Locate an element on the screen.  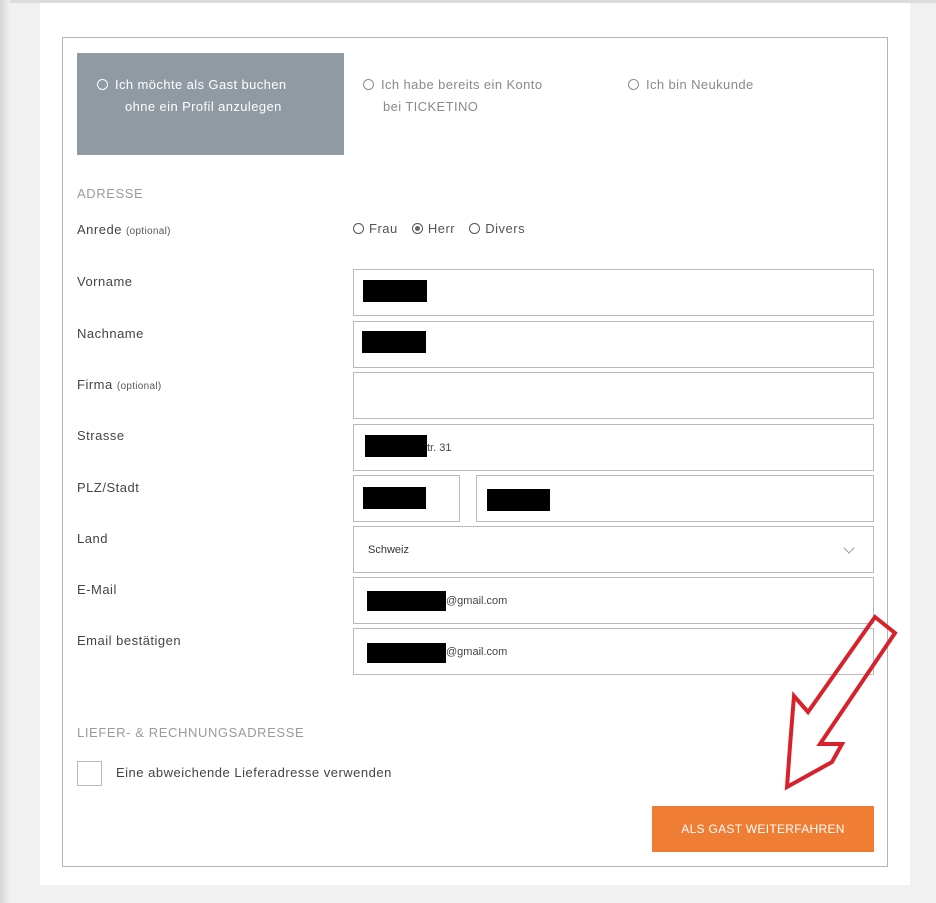
email-confirm-label: Email bestätigen is located at coordinates (129, 640).